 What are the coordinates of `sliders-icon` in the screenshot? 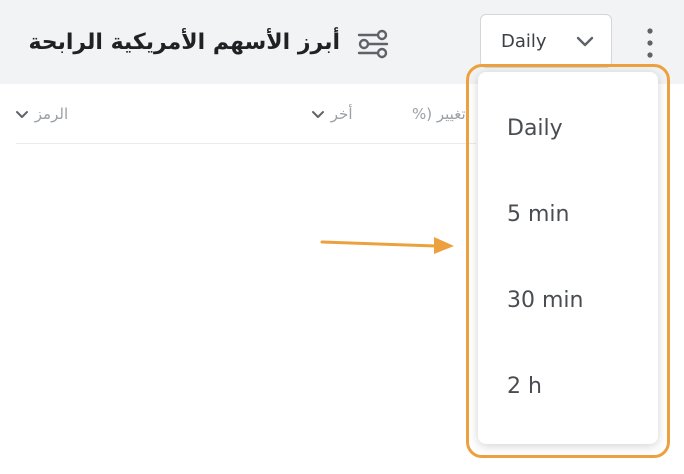 It's located at (373, 44).